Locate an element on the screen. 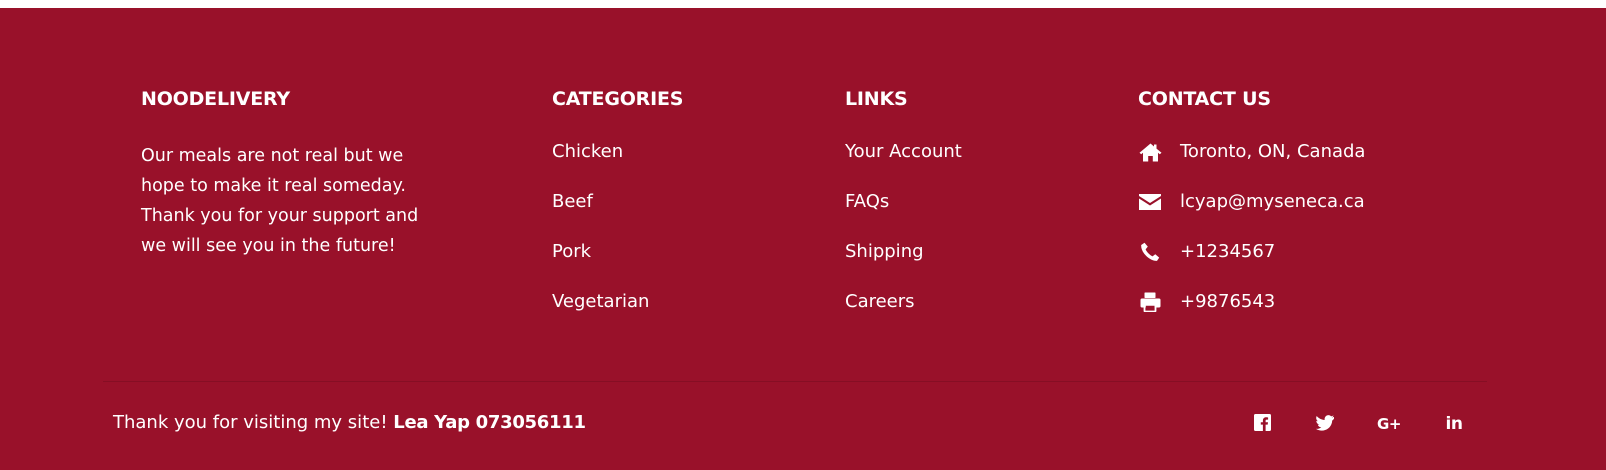 This screenshot has height=470, width=1606. footer-divider is located at coordinates (795, 381).